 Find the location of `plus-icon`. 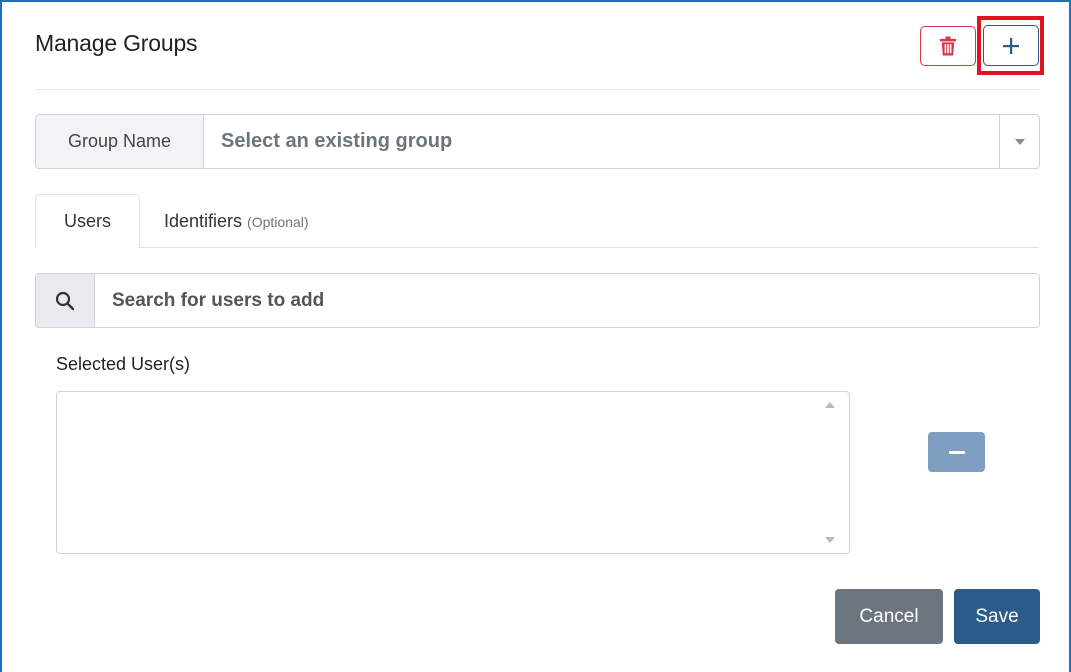

plus-icon is located at coordinates (1011, 45).